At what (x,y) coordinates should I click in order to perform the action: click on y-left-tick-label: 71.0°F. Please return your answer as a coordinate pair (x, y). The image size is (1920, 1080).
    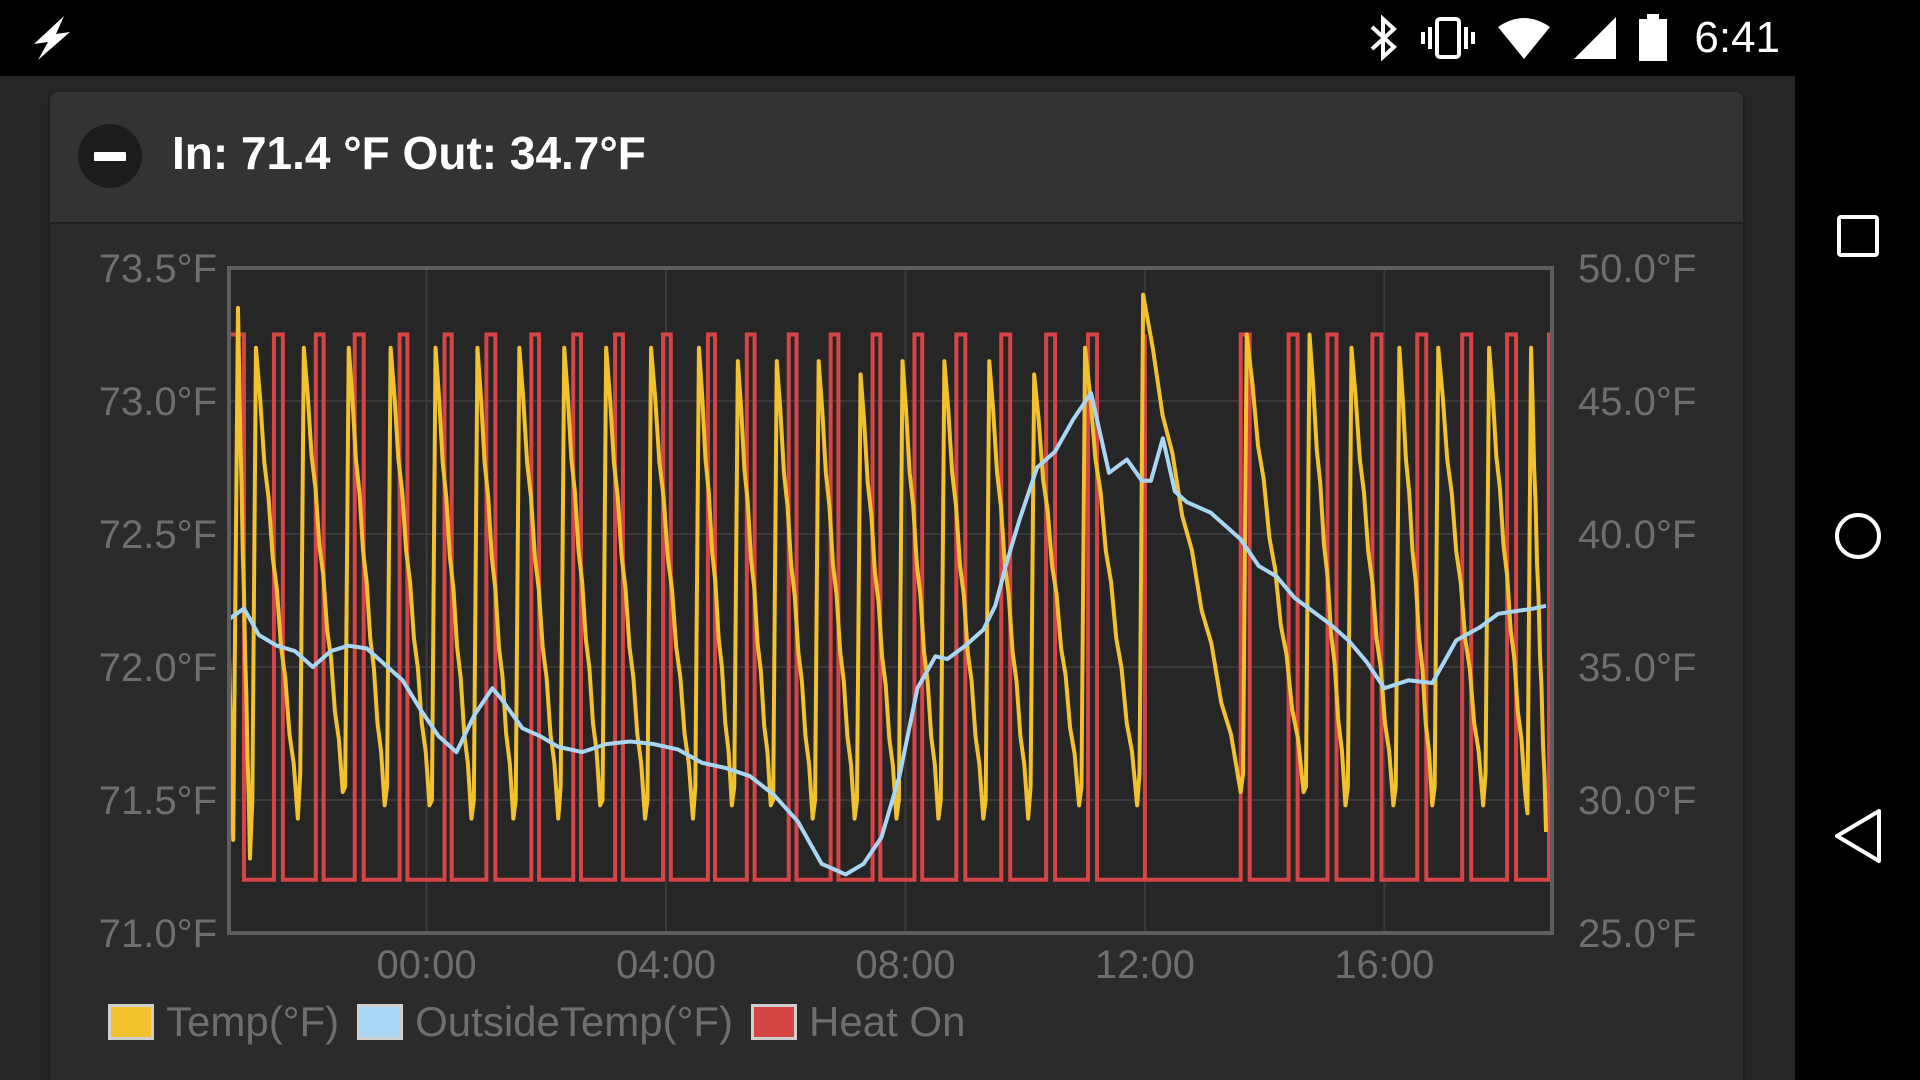
    Looking at the image, I should click on (158, 934).